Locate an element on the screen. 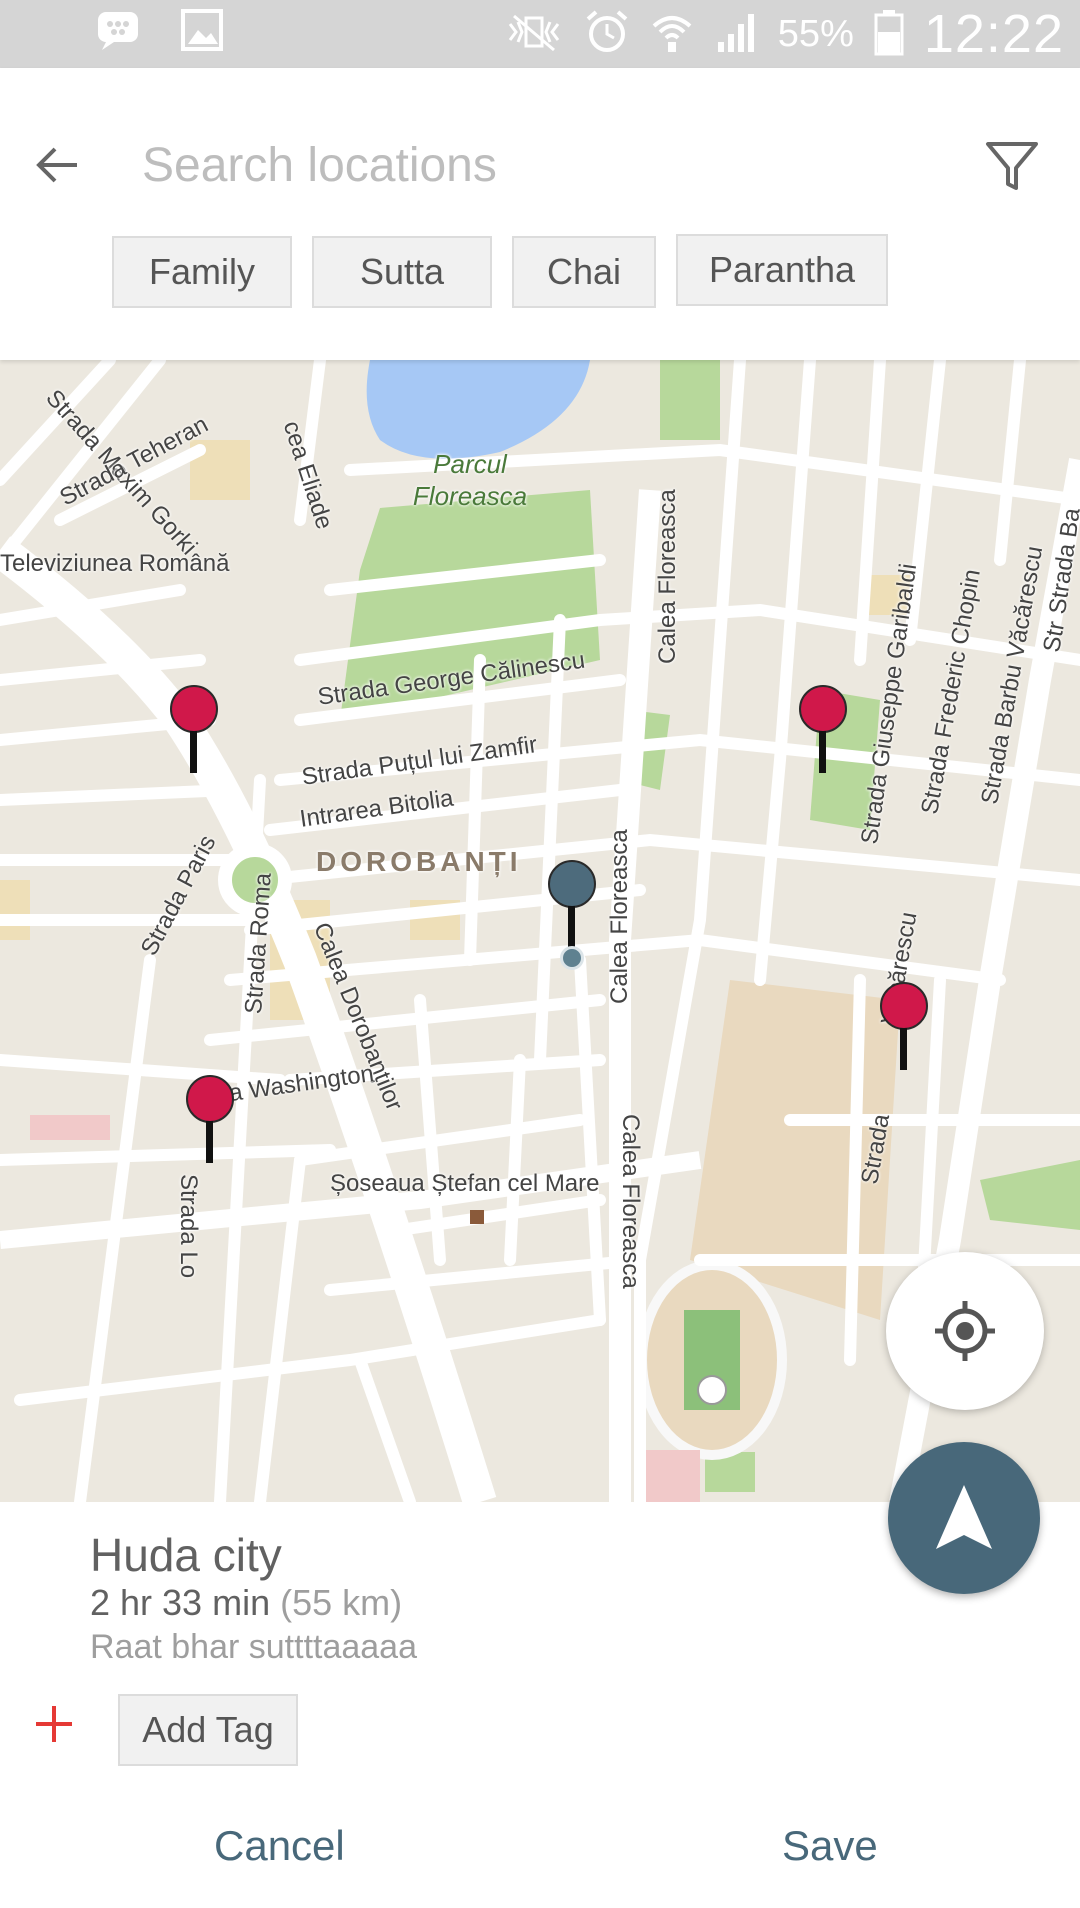 The height and width of the screenshot is (1908, 1080). gallery-icon is located at coordinates (202, 32).